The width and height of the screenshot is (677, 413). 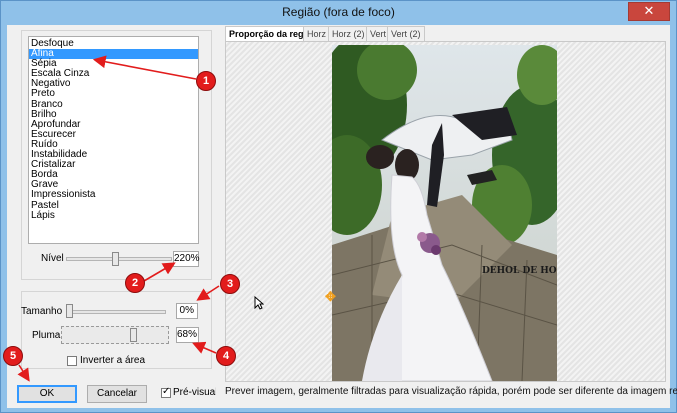 I want to click on size-label: Tamanho, so click(x=42, y=311).